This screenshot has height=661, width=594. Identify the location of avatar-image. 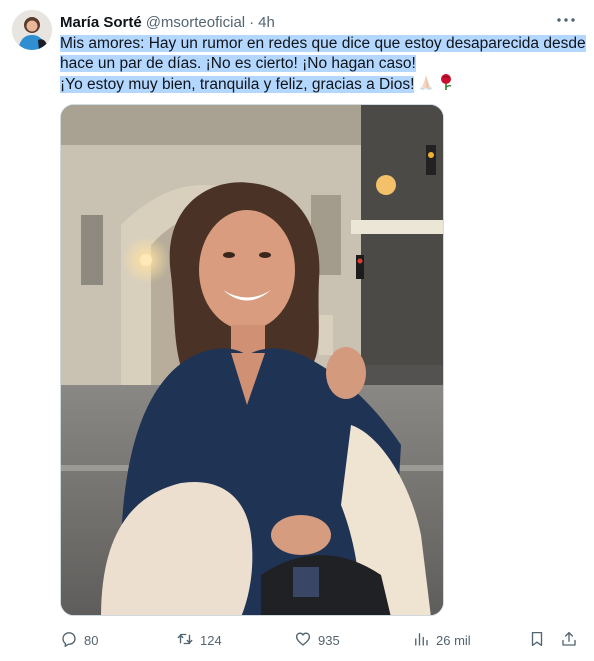
(32, 30).